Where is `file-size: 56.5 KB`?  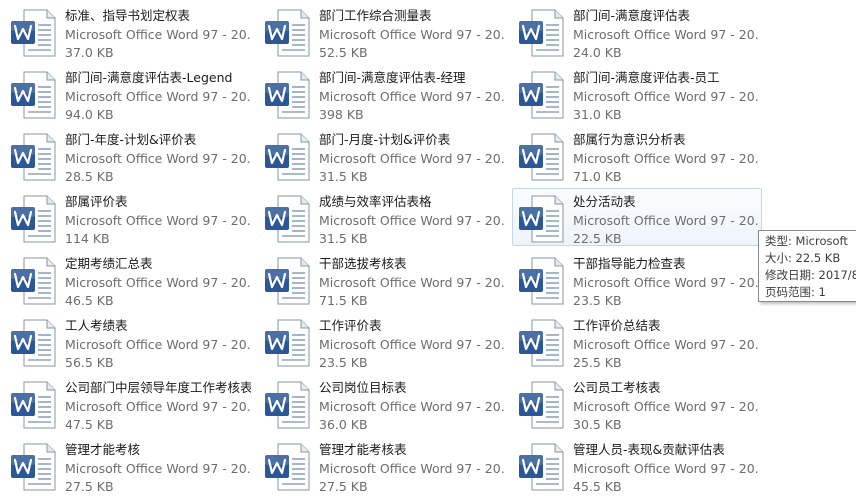 file-size: 56.5 KB is located at coordinates (89, 362).